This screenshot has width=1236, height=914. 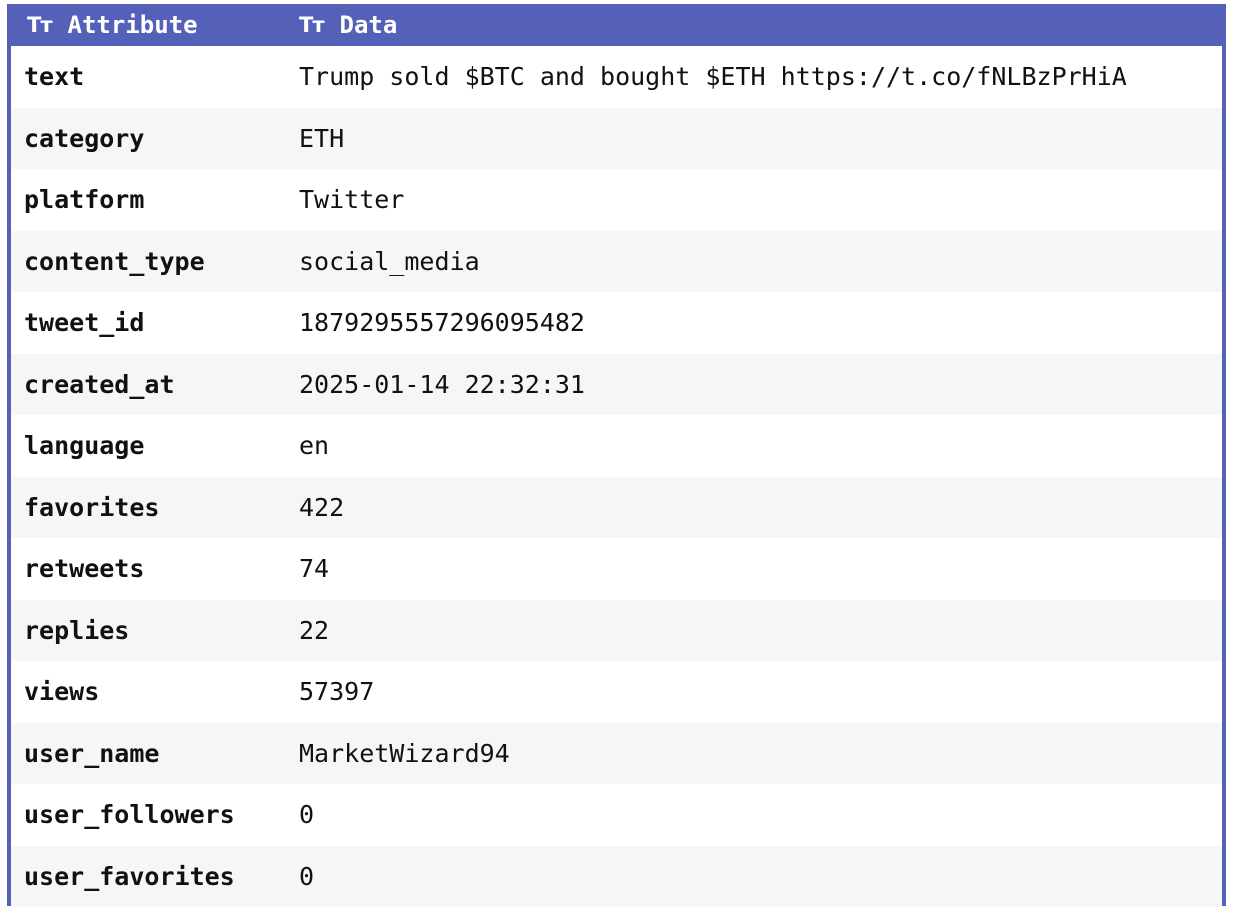 I want to click on attribute-cell: tweet_id, so click(x=84, y=323).